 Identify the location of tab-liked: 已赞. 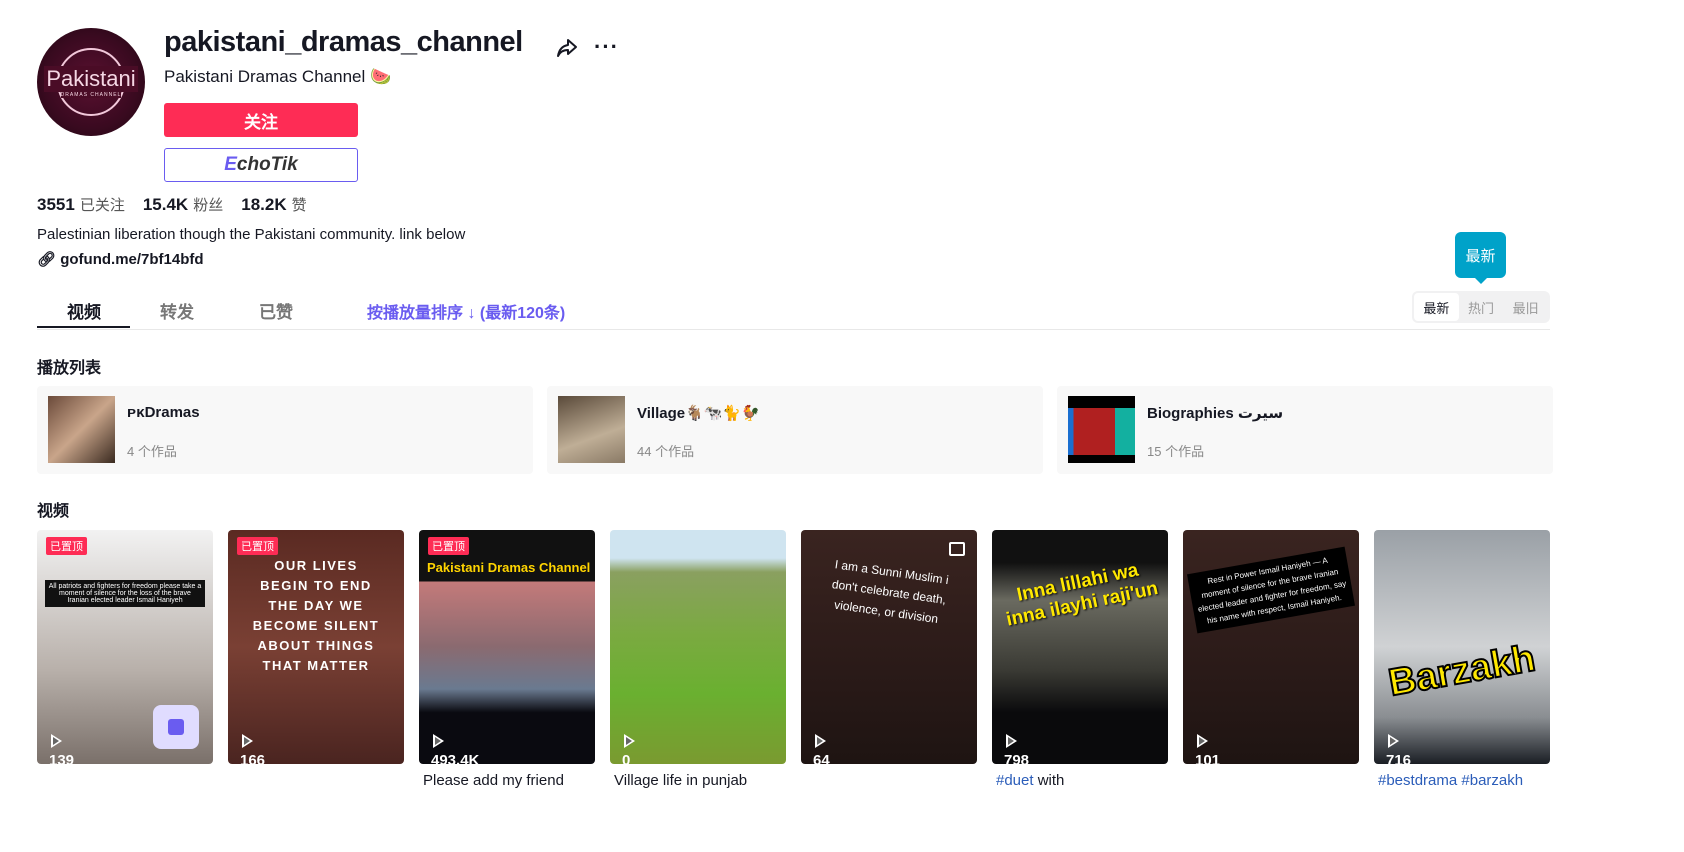
(276, 310).